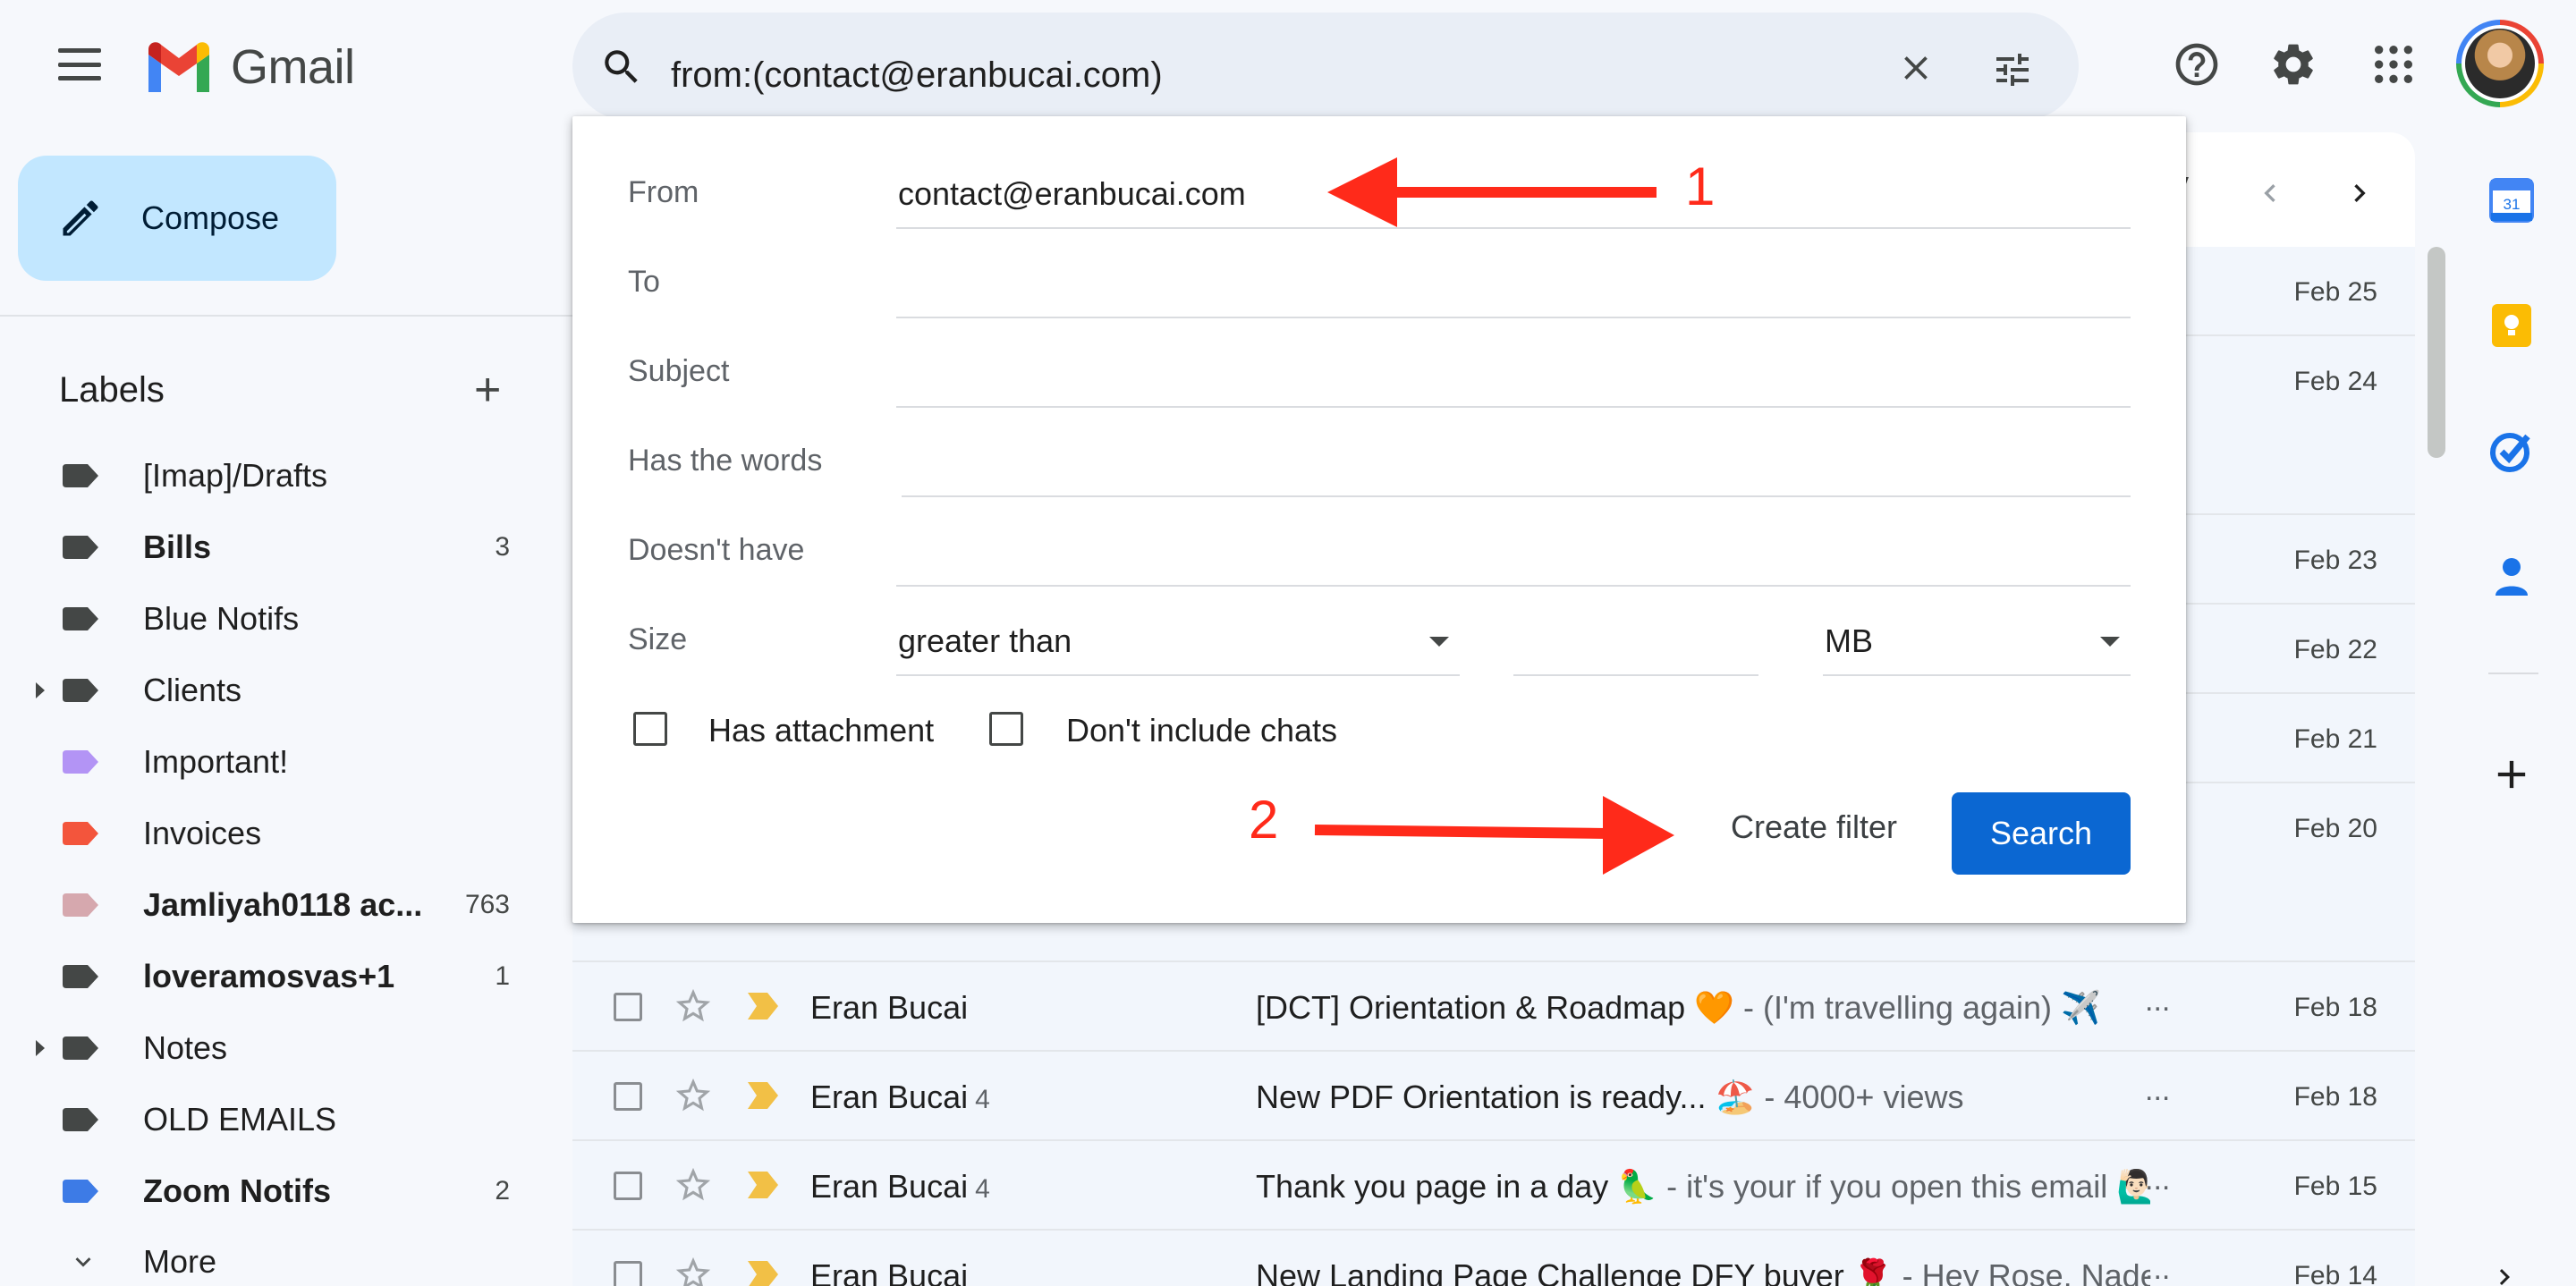  I want to click on chevron-left-icon, so click(2270, 193).